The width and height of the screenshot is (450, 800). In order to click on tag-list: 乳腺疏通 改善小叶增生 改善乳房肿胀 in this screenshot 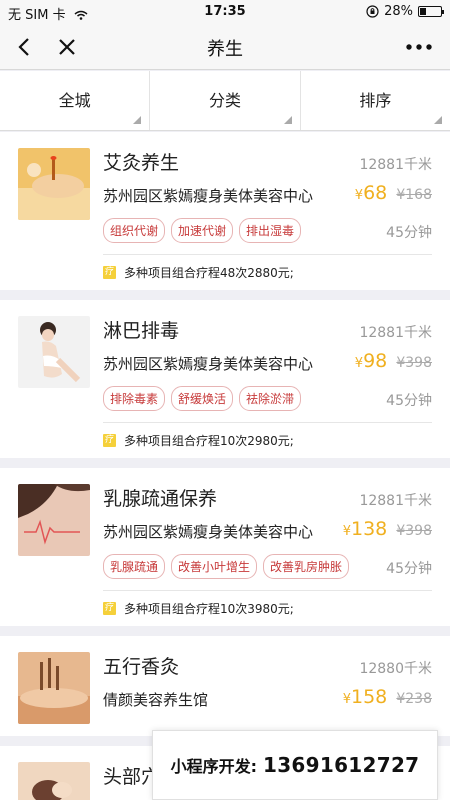, I will do `click(226, 566)`.